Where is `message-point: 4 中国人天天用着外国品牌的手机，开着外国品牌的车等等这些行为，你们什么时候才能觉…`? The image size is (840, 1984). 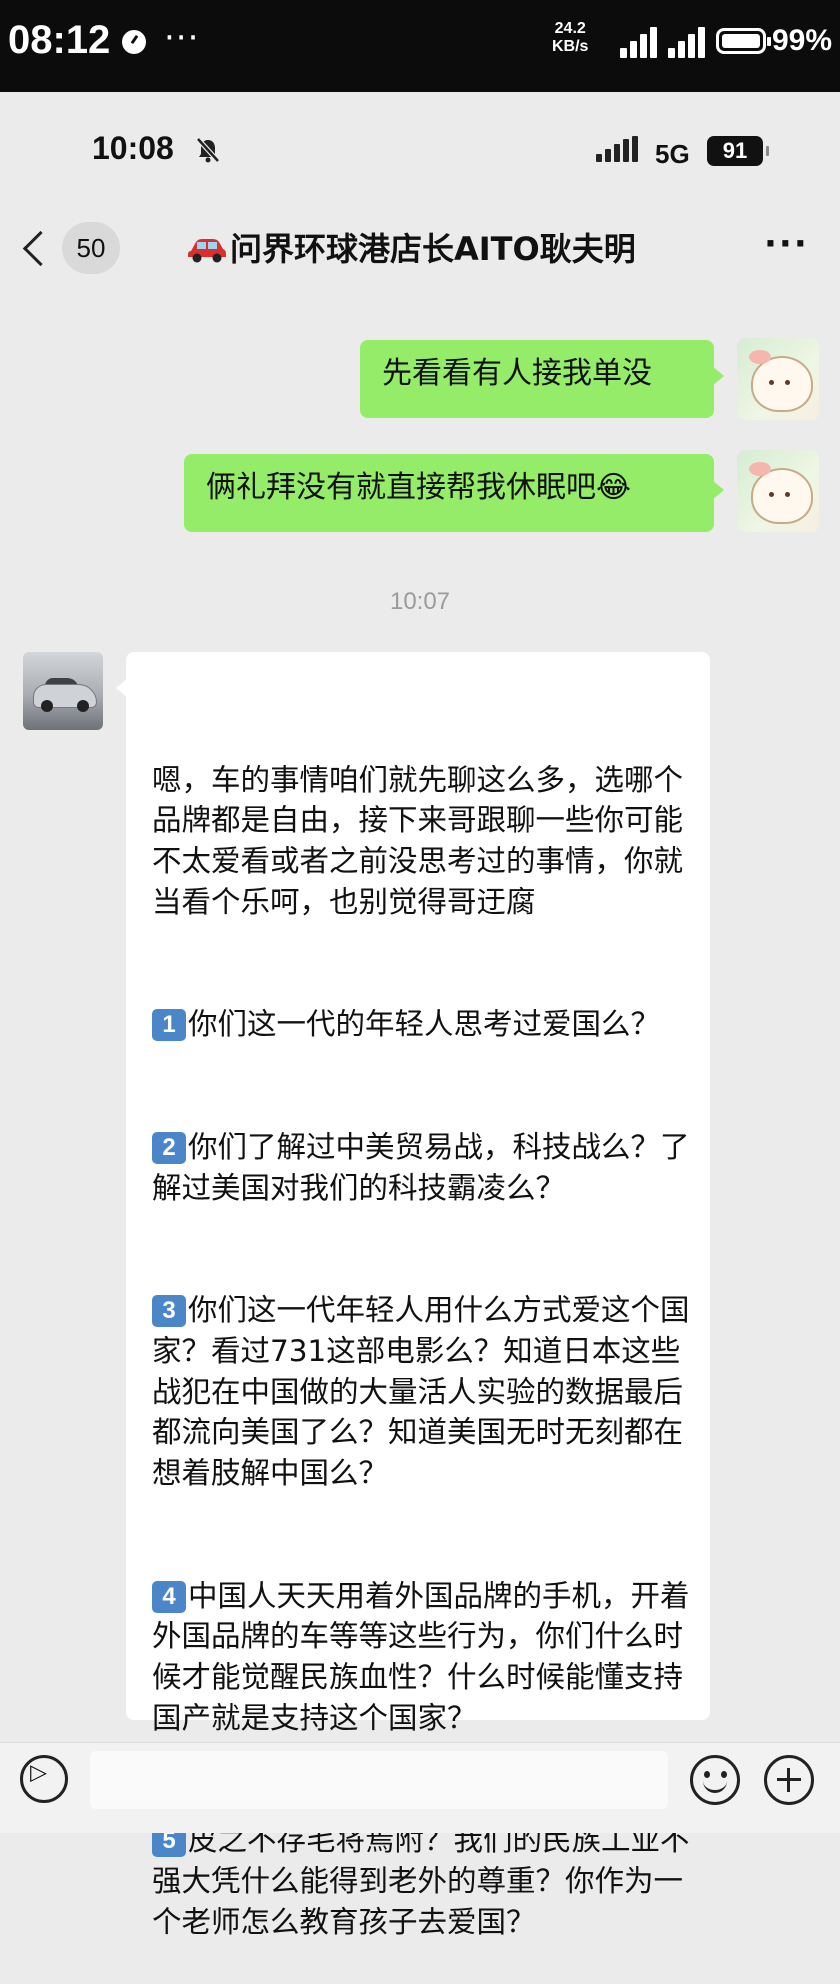 message-point: 4 中国人天天用着外国品牌的手机，开着外国品牌的车等等这些行为，你们什么时候才能觉… is located at coordinates (421, 1657).